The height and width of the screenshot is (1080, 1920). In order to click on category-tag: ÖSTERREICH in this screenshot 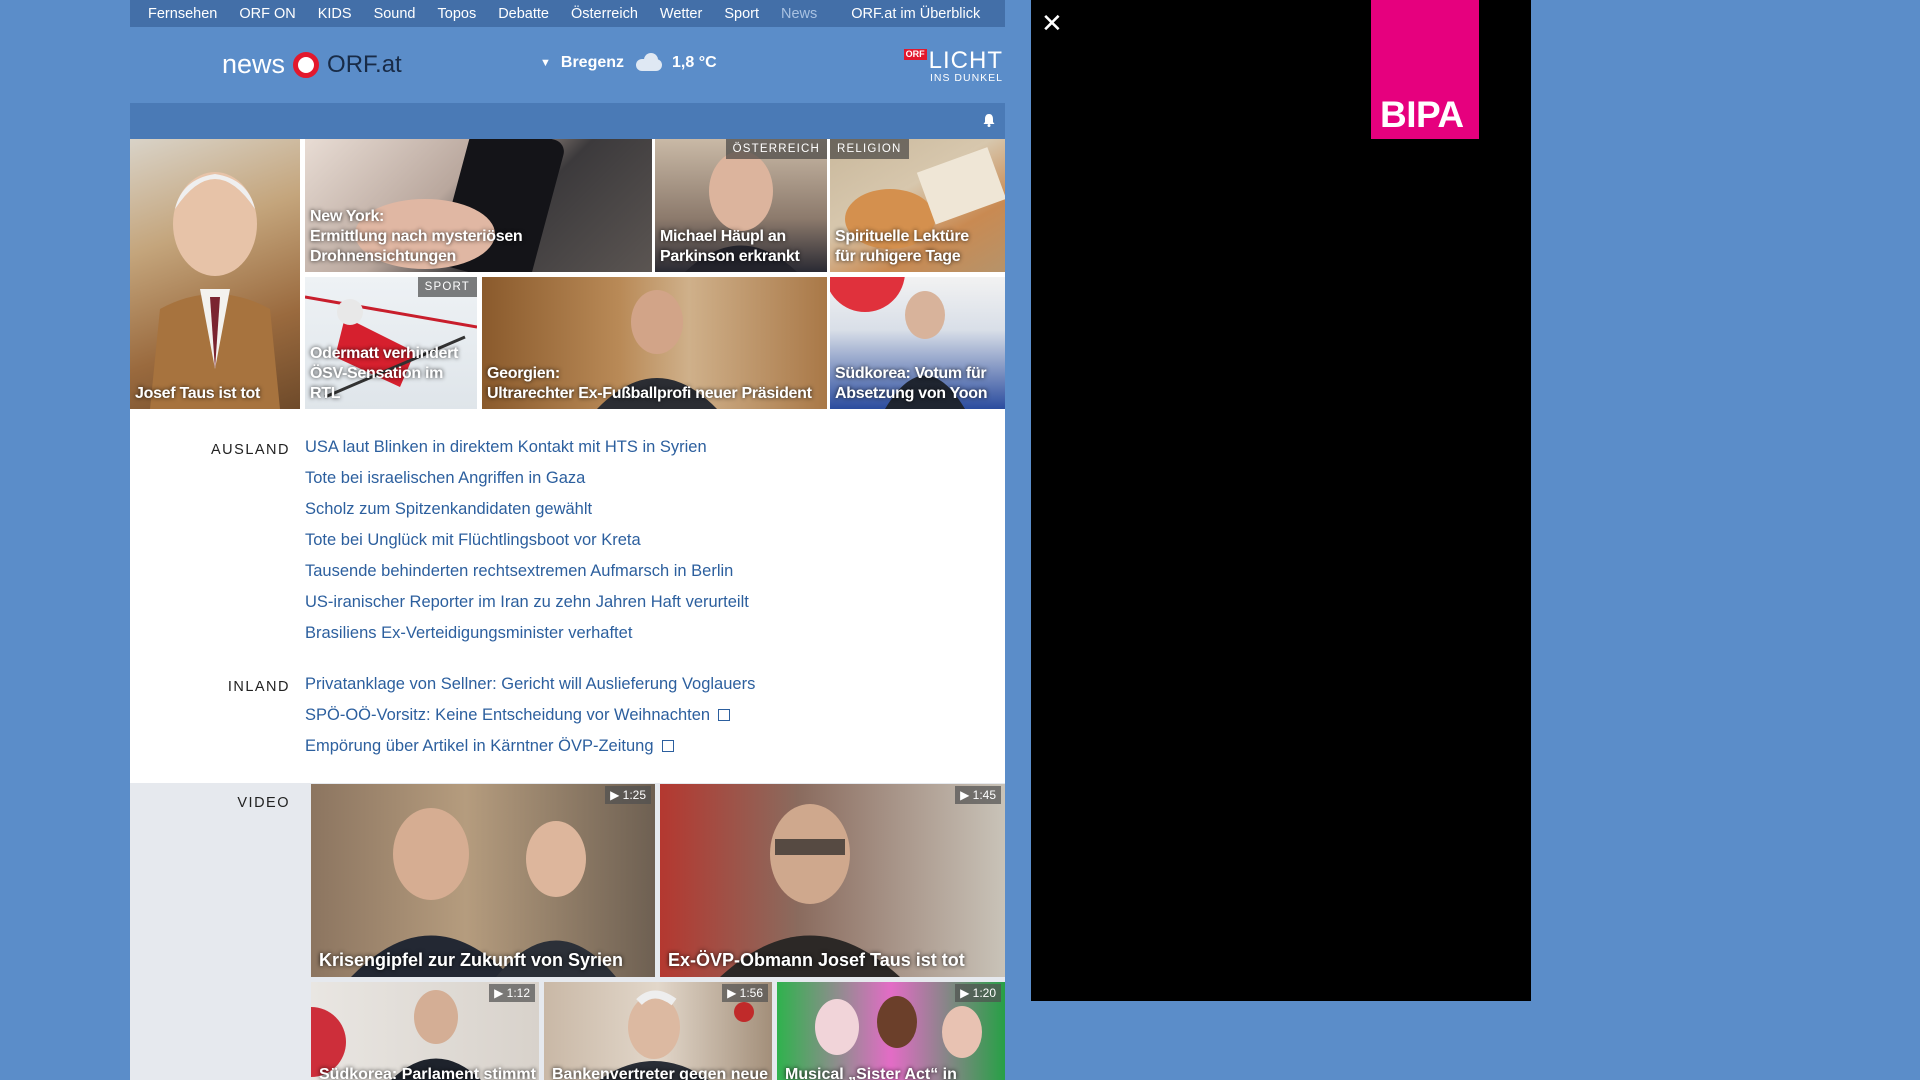, I will do `click(776, 149)`.